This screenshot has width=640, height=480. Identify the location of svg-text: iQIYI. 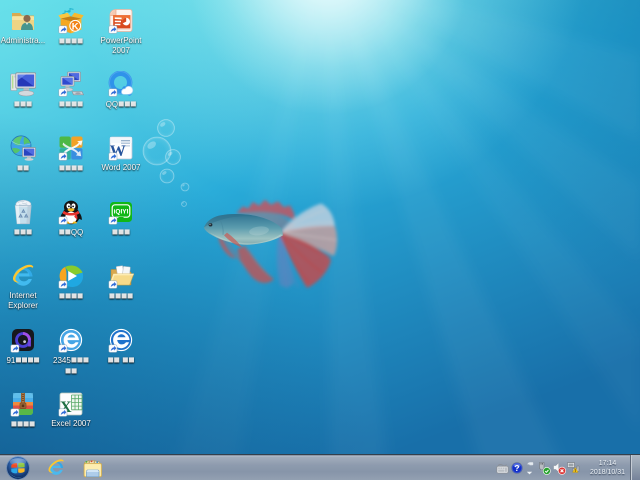
(121, 212).